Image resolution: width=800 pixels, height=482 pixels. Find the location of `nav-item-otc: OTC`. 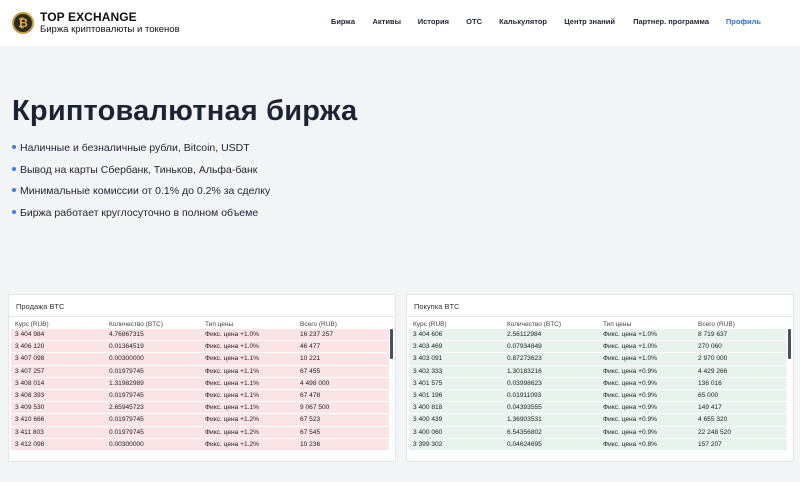

nav-item-otc: OTC is located at coordinates (474, 21).